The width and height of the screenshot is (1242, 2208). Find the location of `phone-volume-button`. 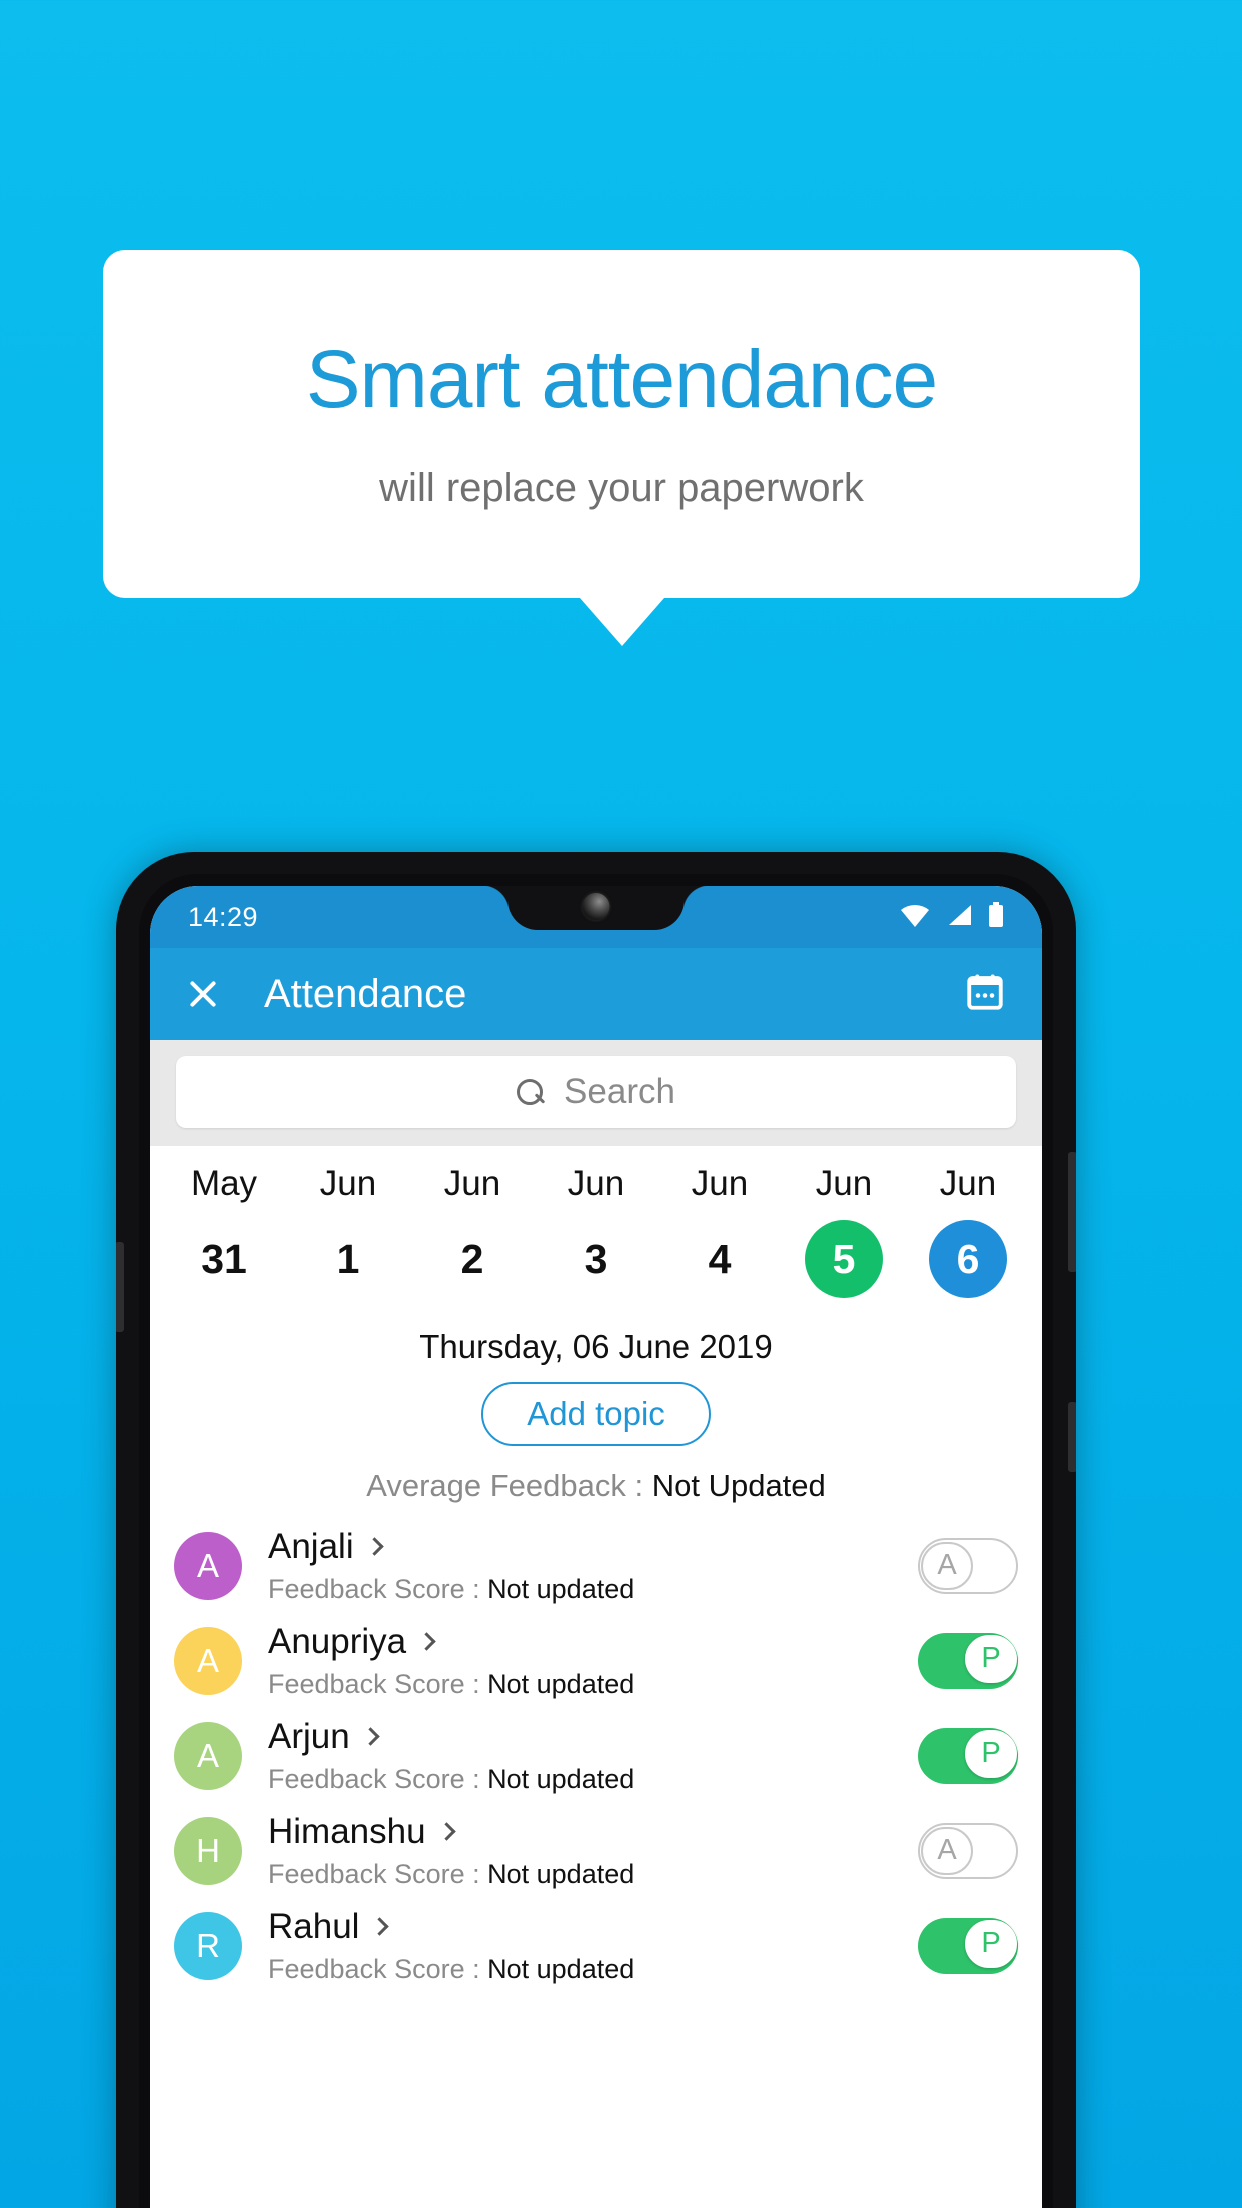

phone-volume-button is located at coordinates (1072, 1437).